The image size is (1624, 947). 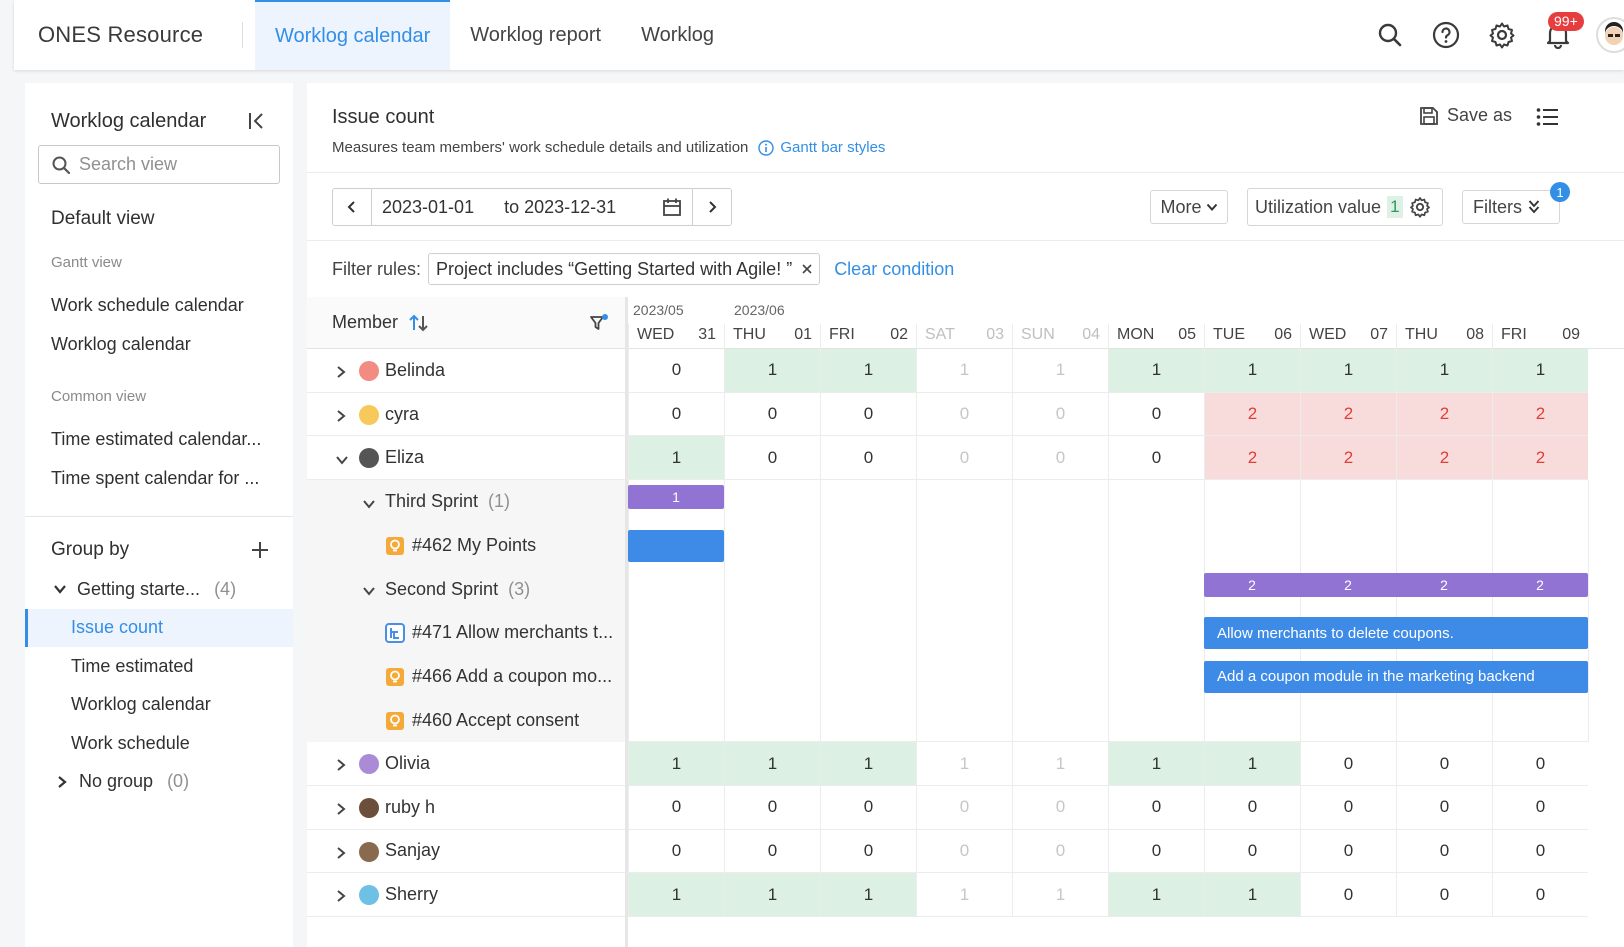 What do you see at coordinates (1548, 117) in the screenshot?
I see `list-view-icon` at bounding box center [1548, 117].